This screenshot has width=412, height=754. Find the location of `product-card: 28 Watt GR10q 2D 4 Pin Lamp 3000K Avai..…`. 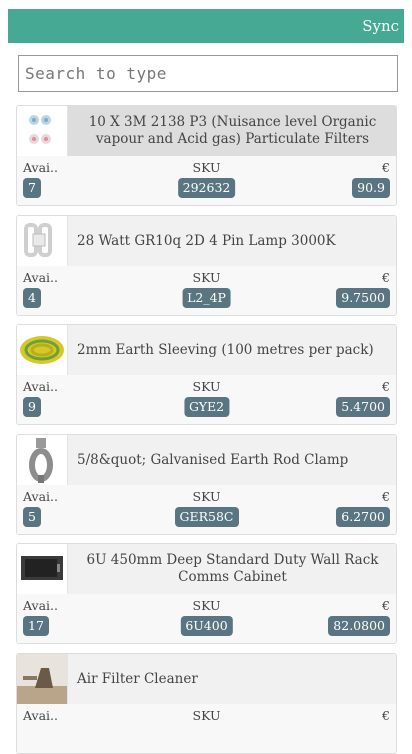

product-card: 28 Watt GR10q 2D 4 Pin Lamp 3000K Avai..… is located at coordinates (206, 265).